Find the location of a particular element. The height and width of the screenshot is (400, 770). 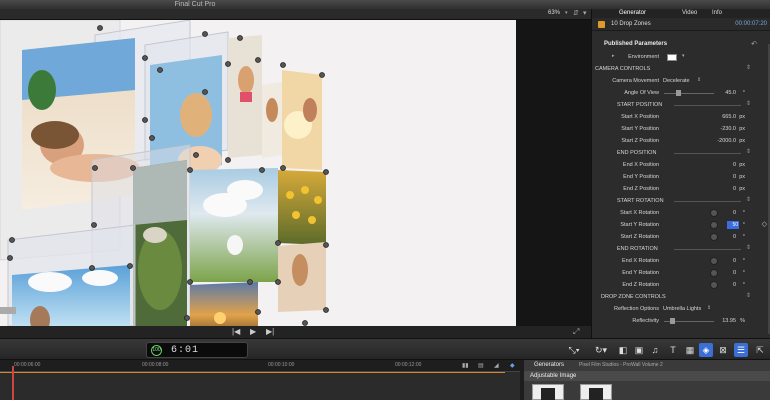

row-start-rotation: START ROTATION ⇕ is located at coordinates (681, 201).